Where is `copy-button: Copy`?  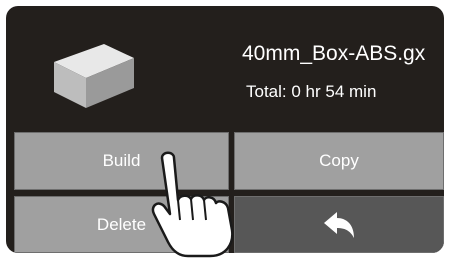
copy-button: Copy is located at coordinates (339, 161).